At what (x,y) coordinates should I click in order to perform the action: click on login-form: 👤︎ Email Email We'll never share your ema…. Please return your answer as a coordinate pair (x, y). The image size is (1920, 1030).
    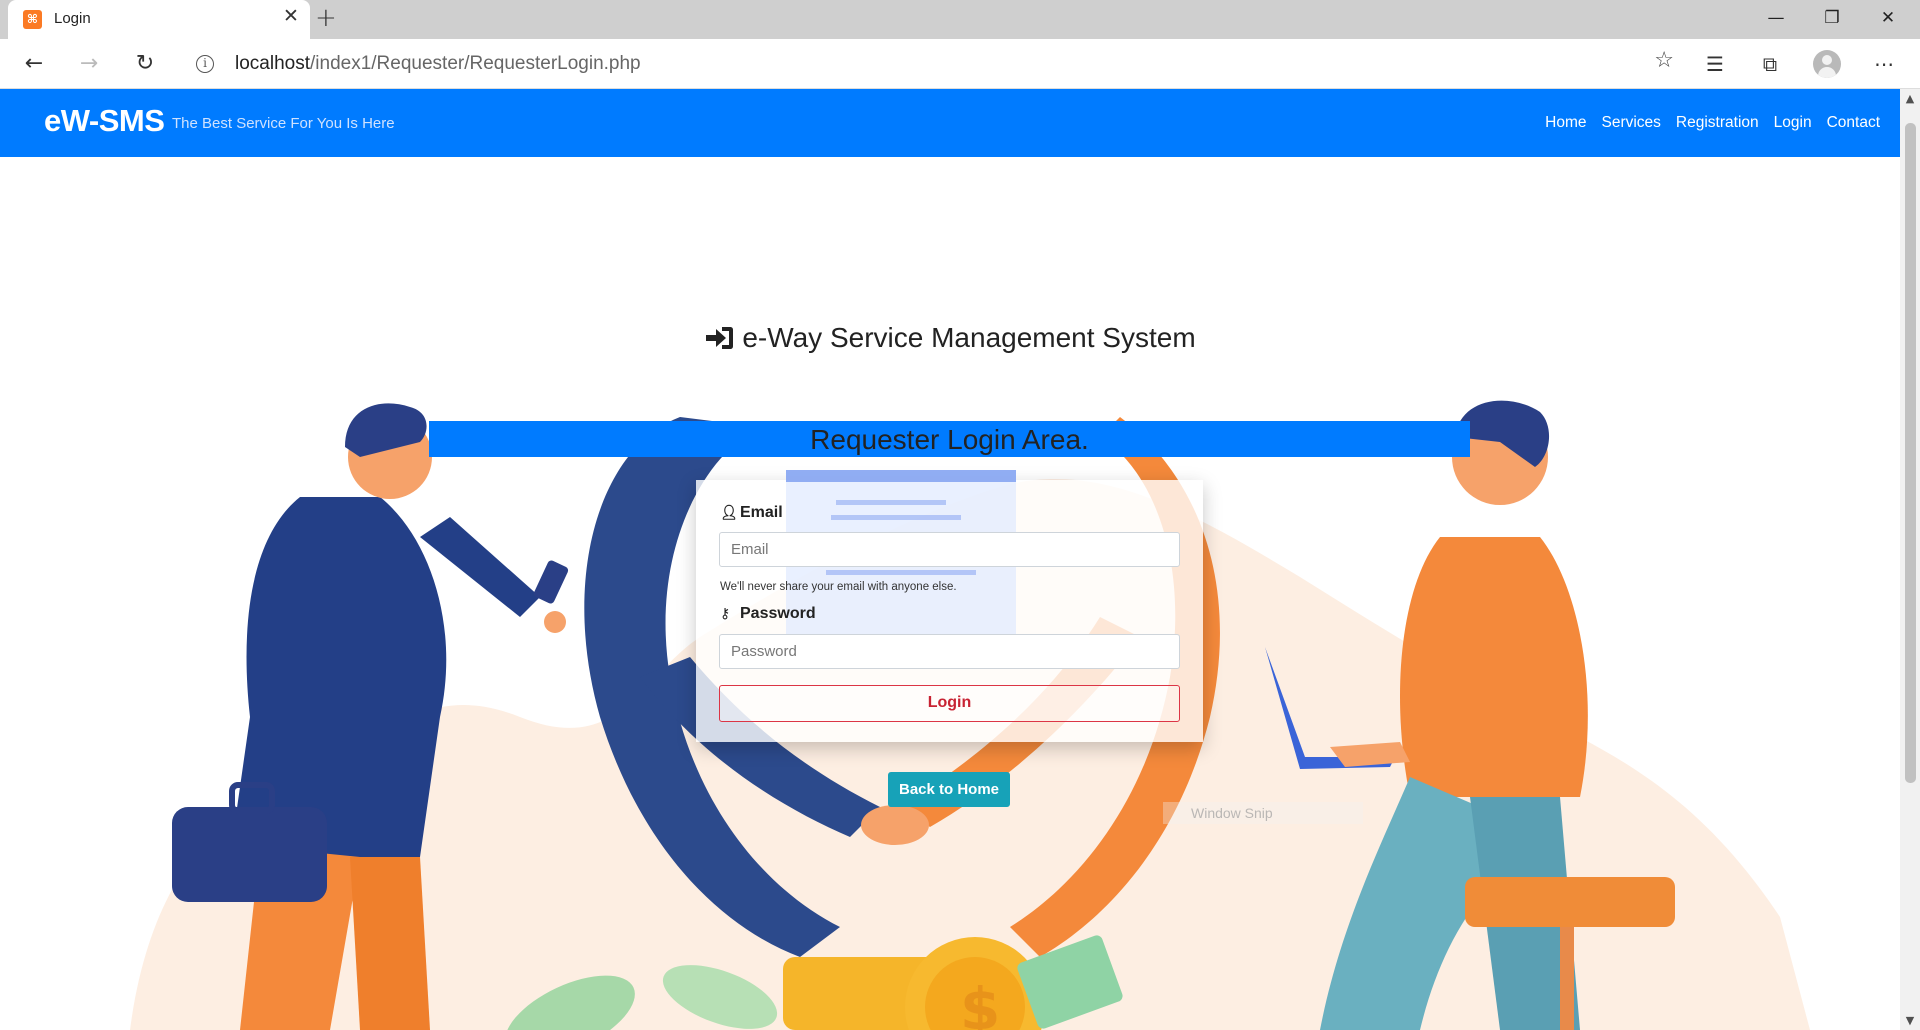
    Looking at the image, I should click on (949, 606).